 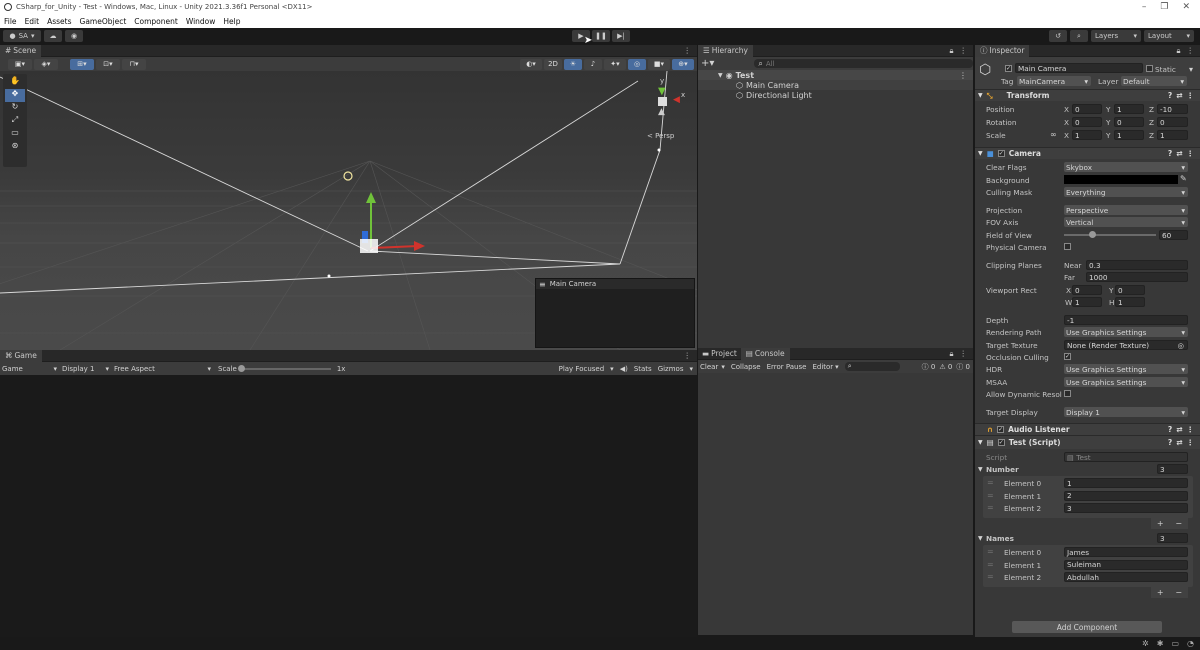 What do you see at coordinates (1126, 345) in the screenshot?
I see `target-texture-field: None (Render Texture) ◎` at bounding box center [1126, 345].